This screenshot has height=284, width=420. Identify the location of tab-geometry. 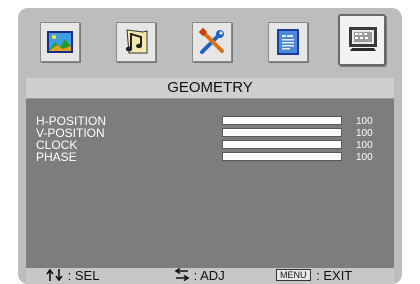
(362, 40).